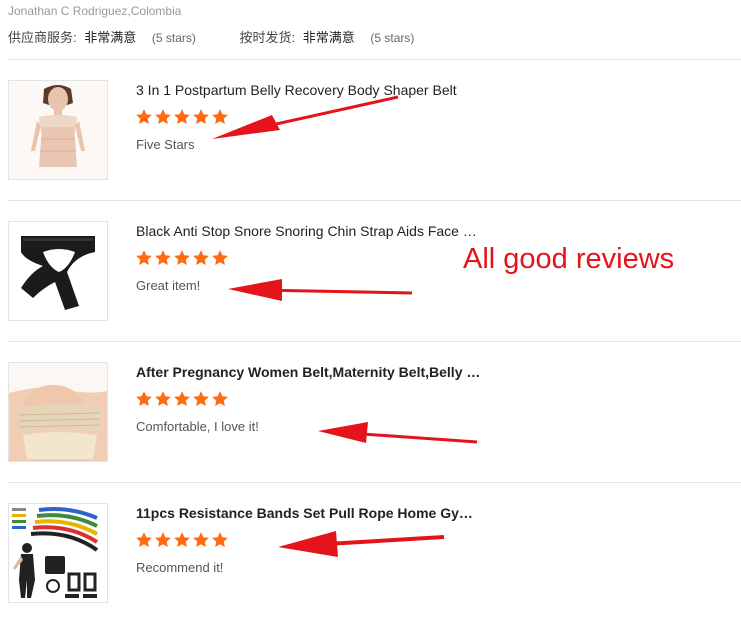  Describe the element at coordinates (95, 11) in the screenshot. I see `reviewer-name: Jonathan C Rodriguez,Colombia` at that location.